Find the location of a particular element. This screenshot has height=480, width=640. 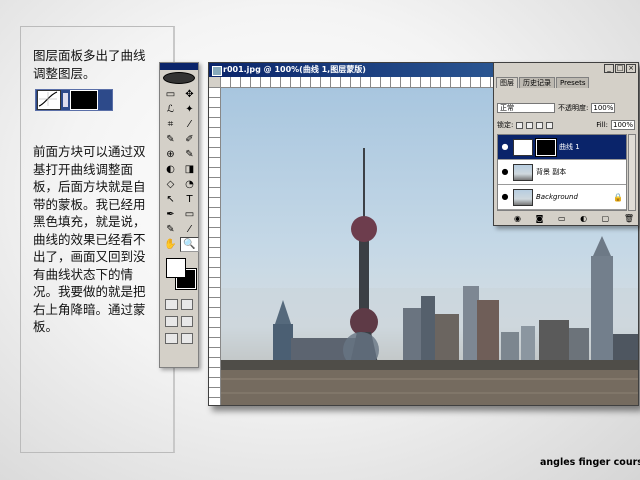

lock-all-checkbox is located at coordinates (550, 125).